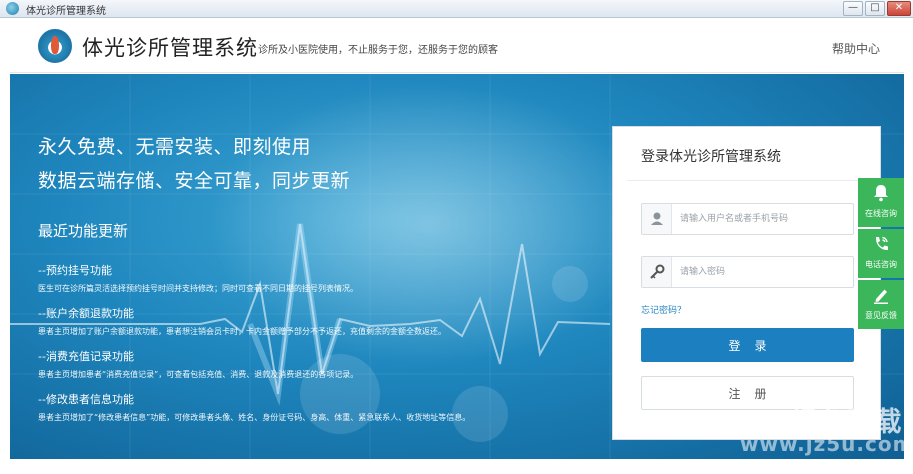 This screenshot has height=474, width=913. Describe the element at coordinates (853, 8) in the screenshot. I see `minimize-button: —` at that location.